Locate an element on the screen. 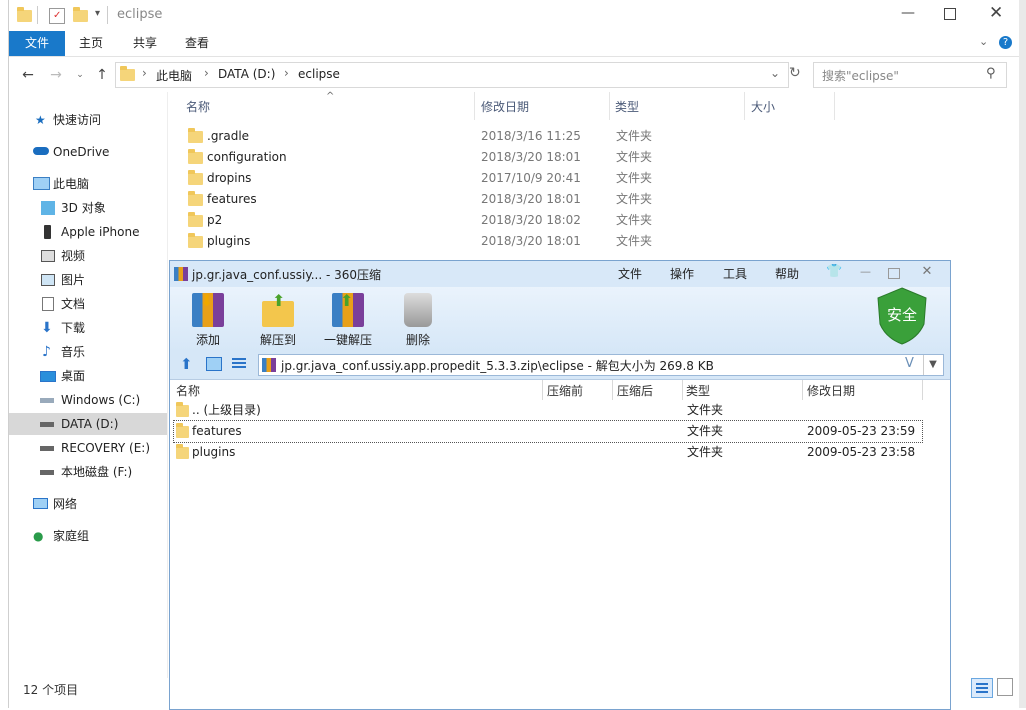  up-button: ↑ is located at coordinates (102, 75).